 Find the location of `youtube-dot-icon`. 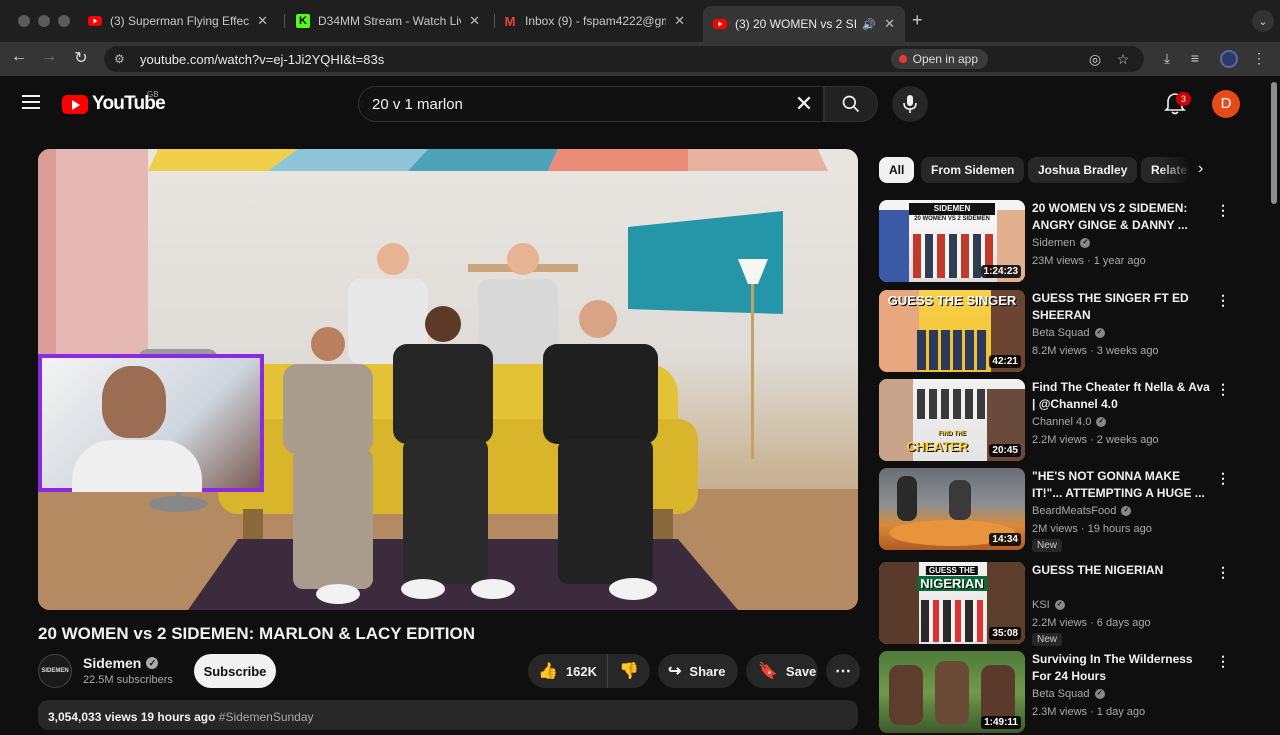

youtube-dot-icon is located at coordinates (902, 59).